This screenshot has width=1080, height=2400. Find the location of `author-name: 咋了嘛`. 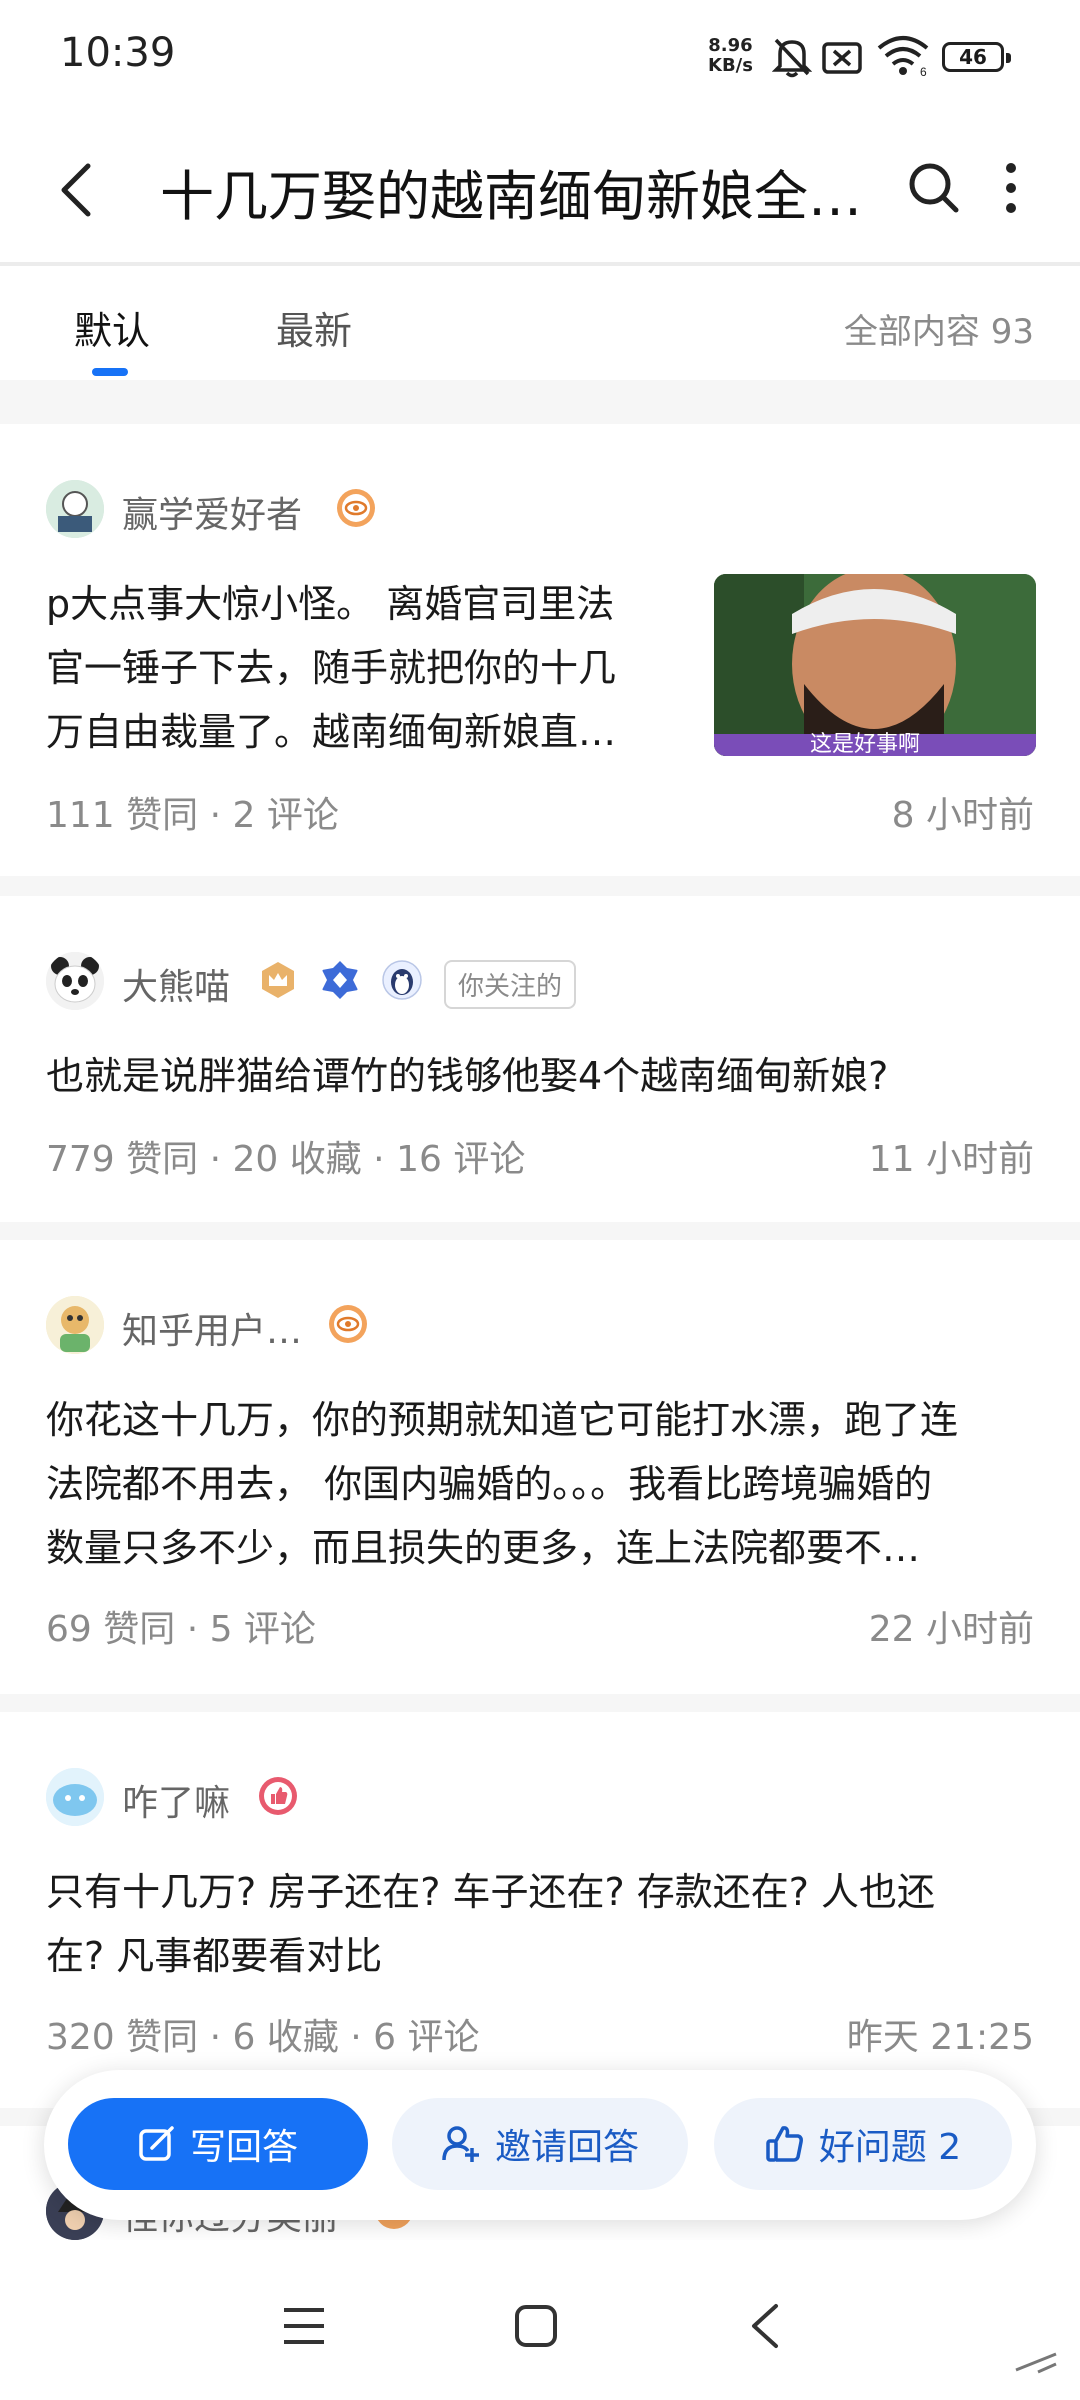

author-name: 咋了嘛 is located at coordinates (176, 1800).